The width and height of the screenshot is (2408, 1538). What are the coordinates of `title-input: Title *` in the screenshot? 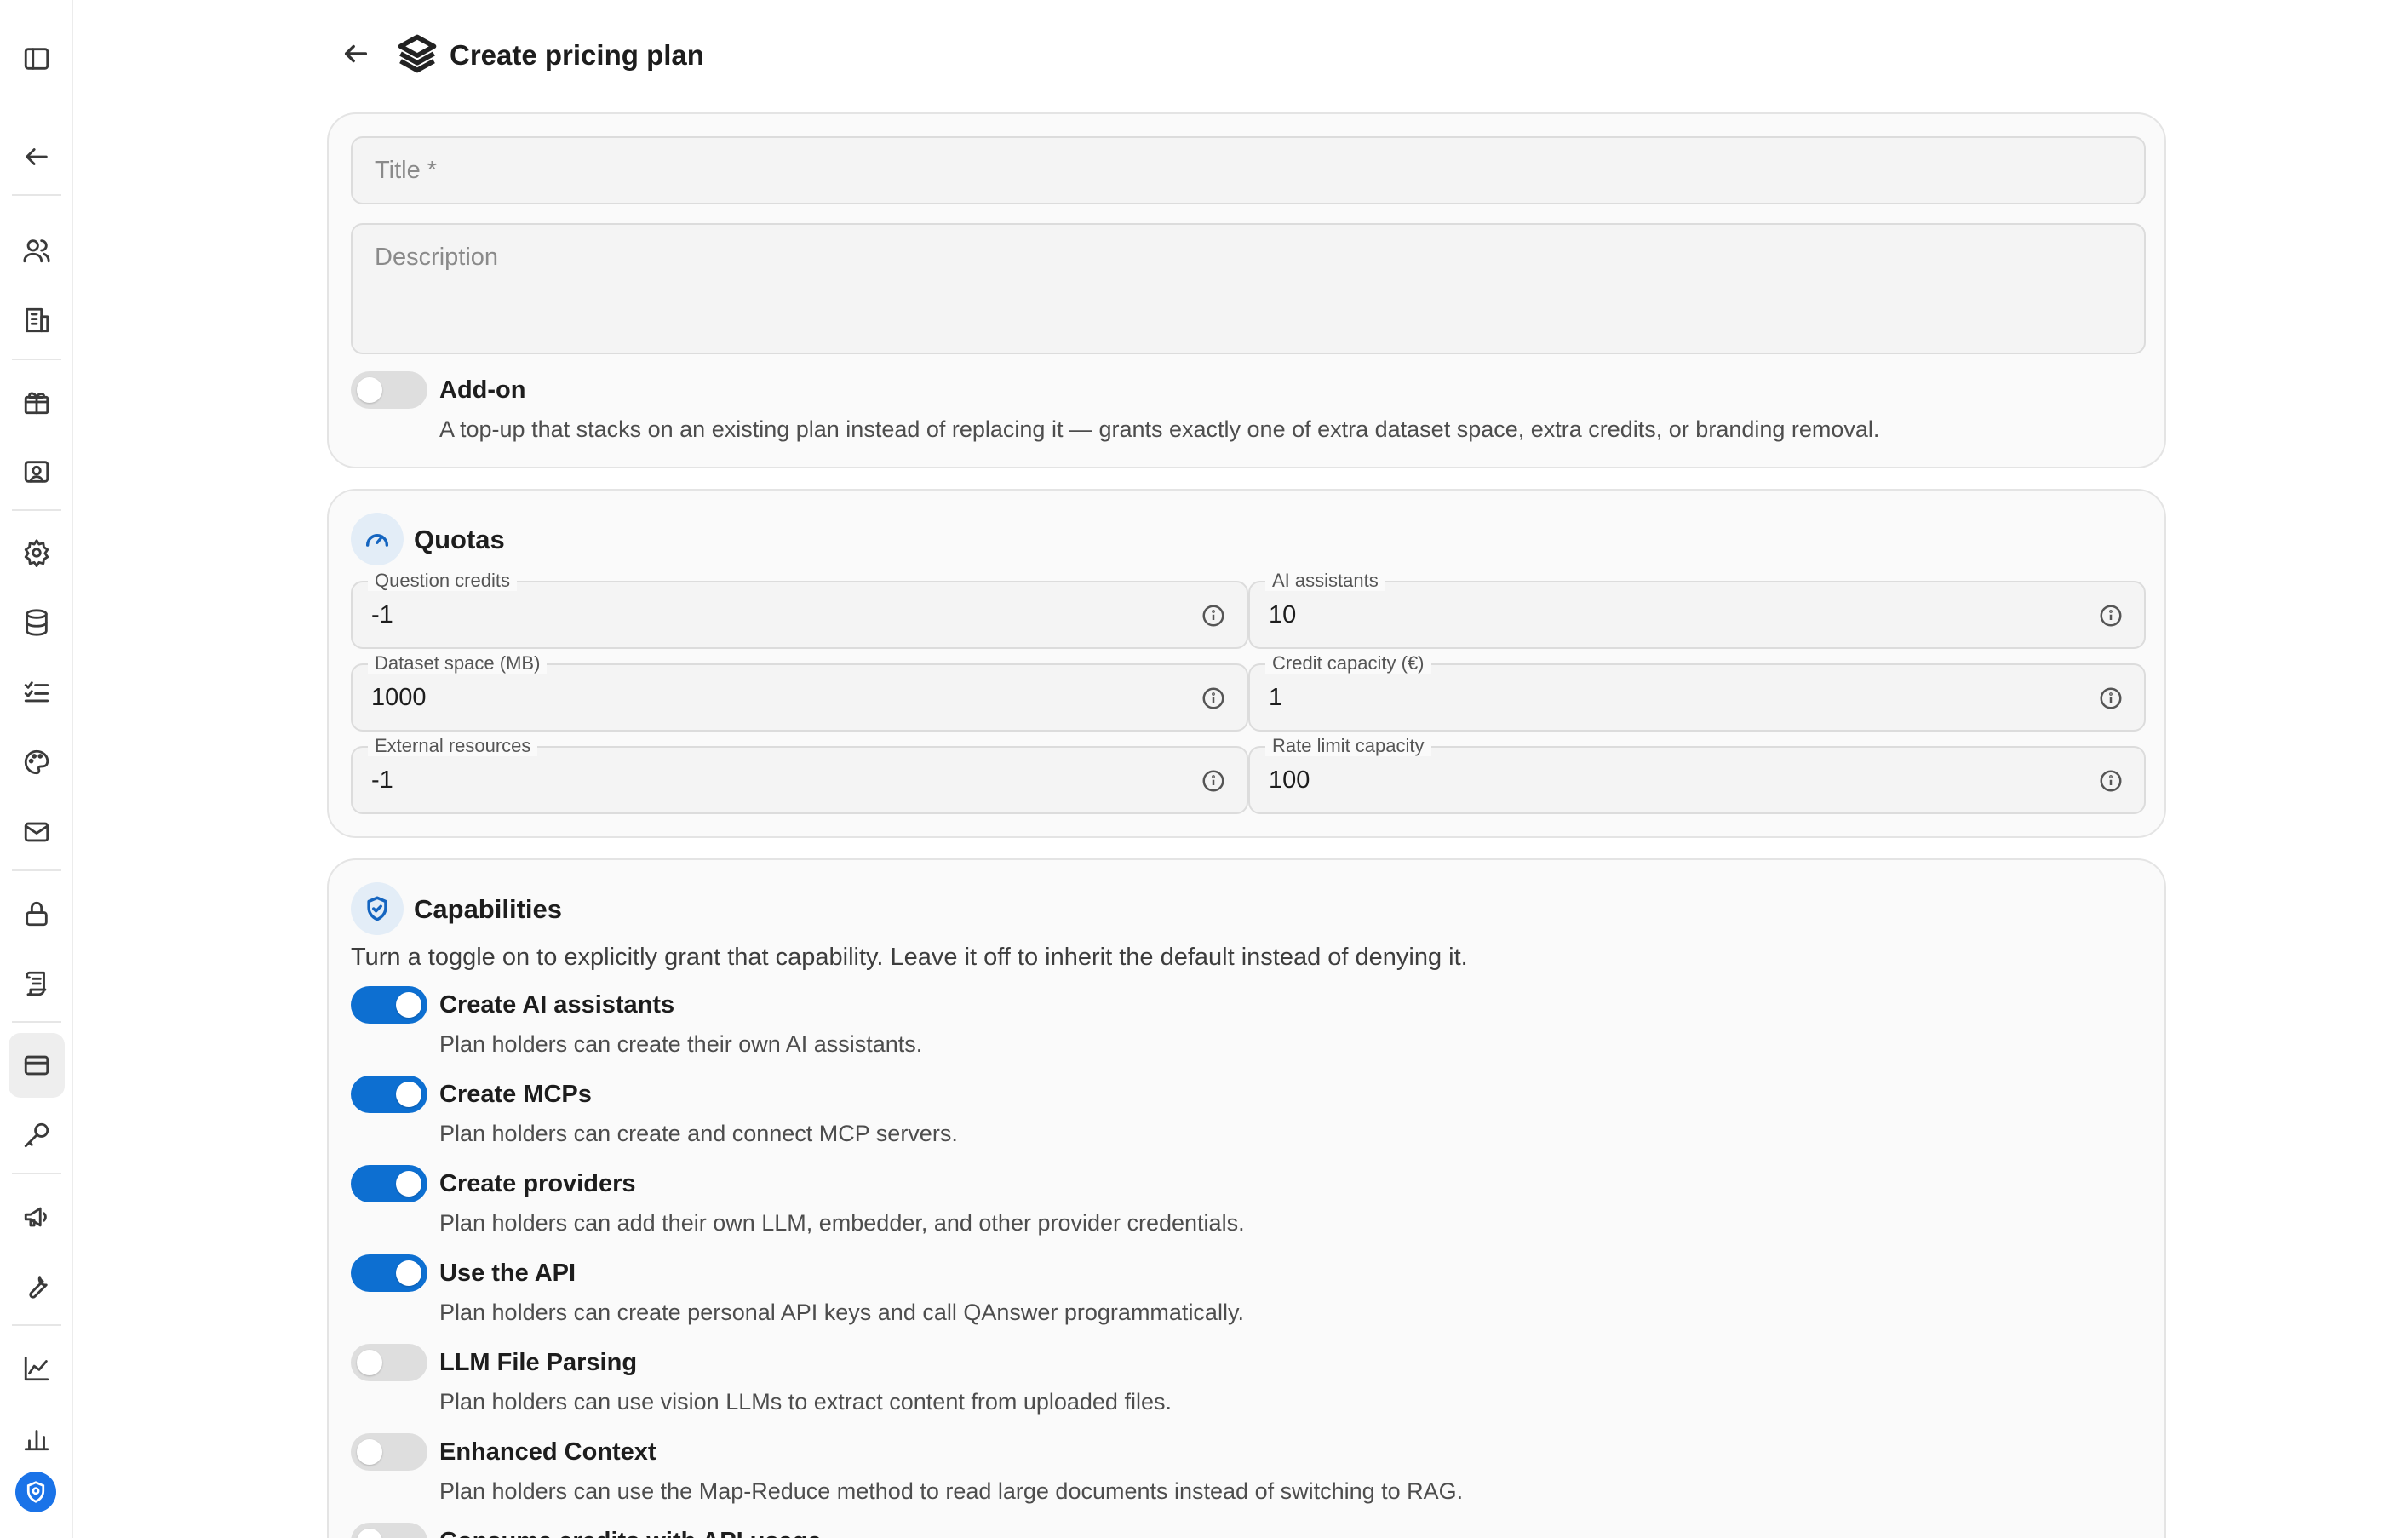 It's located at (1248, 170).